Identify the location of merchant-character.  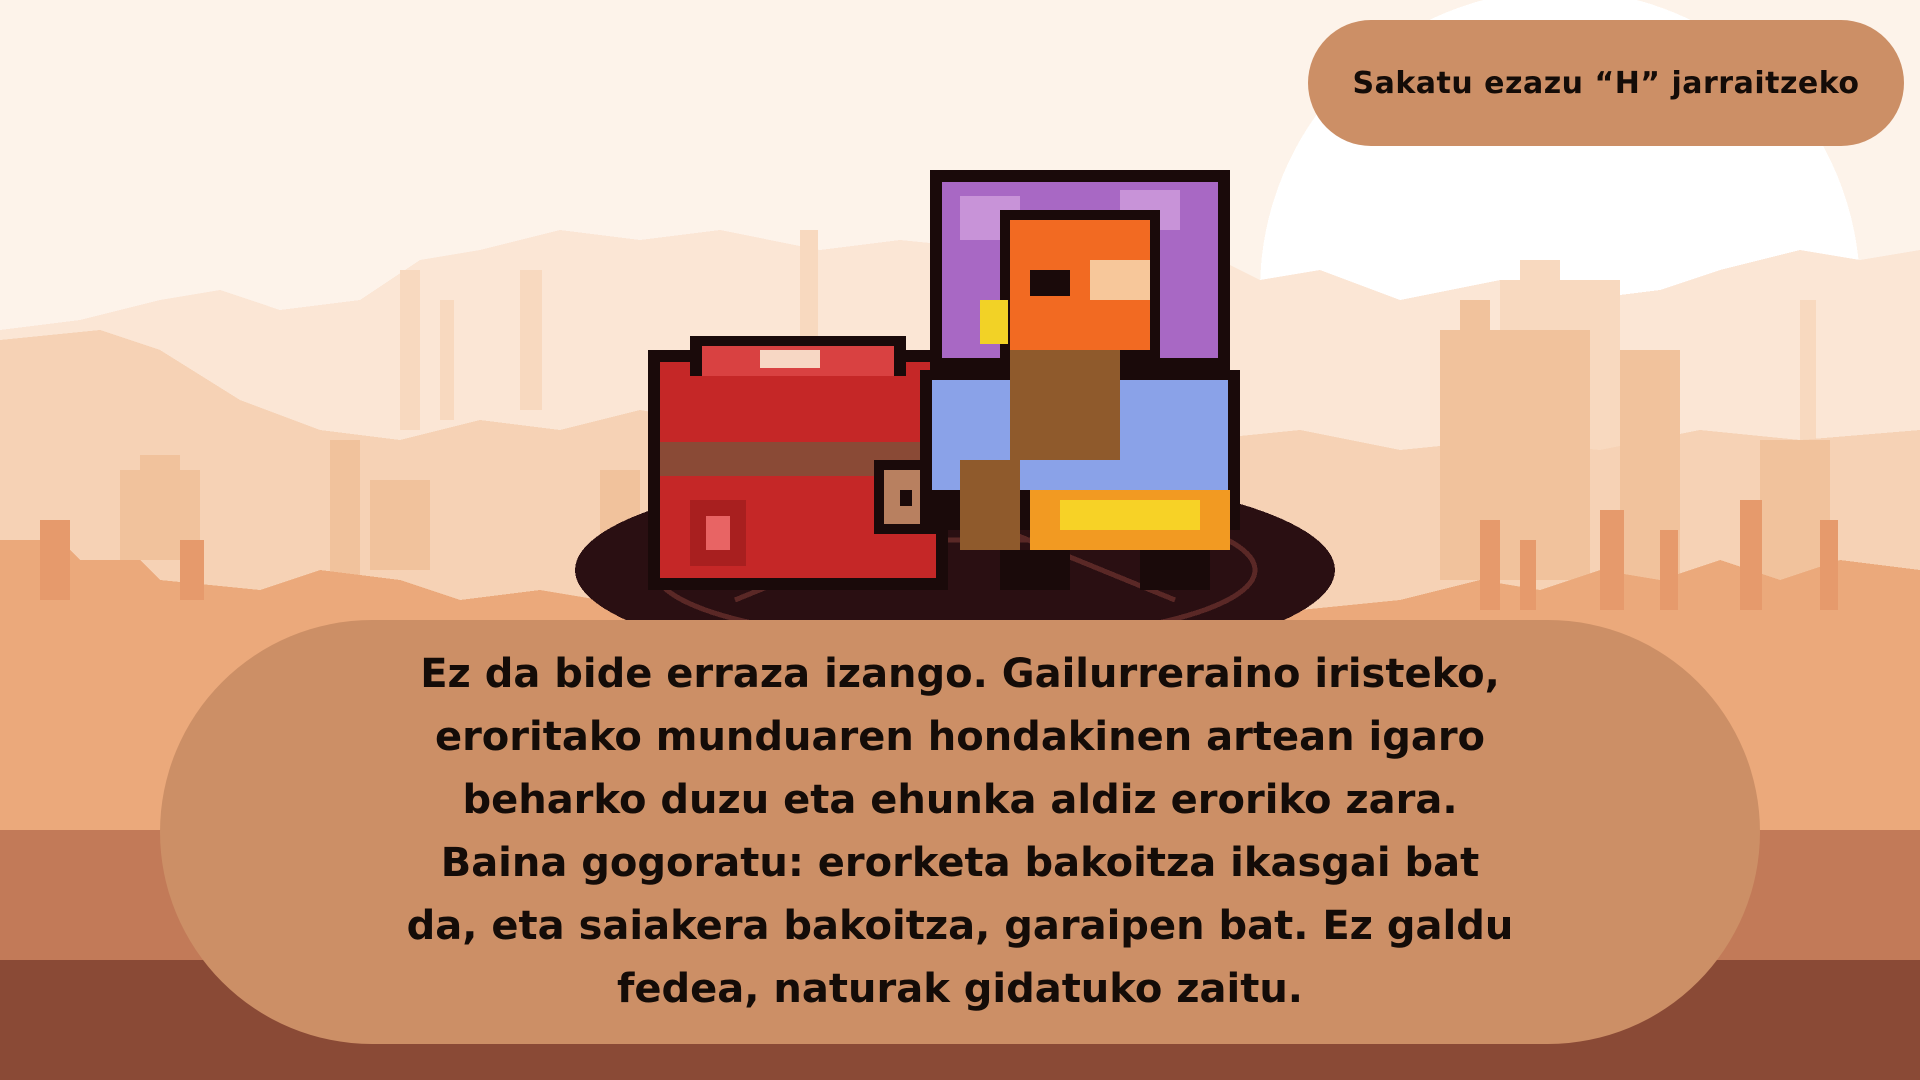
(1080, 380).